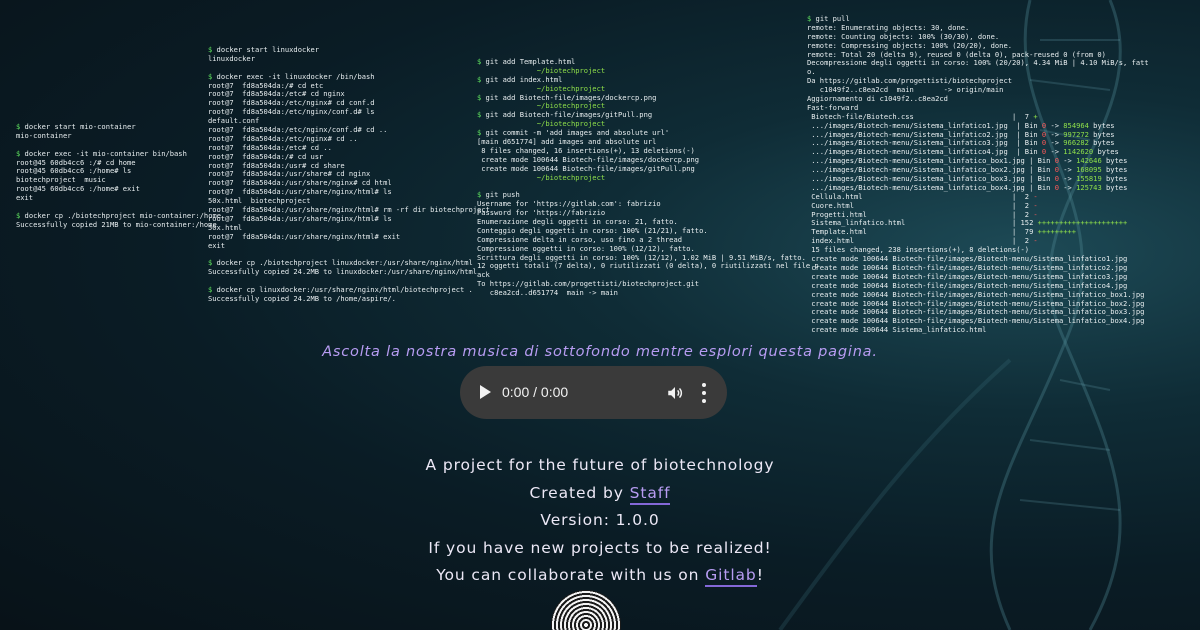 The height and width of the screenshot is (630, 1200). What do you see at coordinates (547, 293) in the screenshot?
I see `terminal-line: c8ea2cd..d651774 main -> main` at bounding box center [547, 293].